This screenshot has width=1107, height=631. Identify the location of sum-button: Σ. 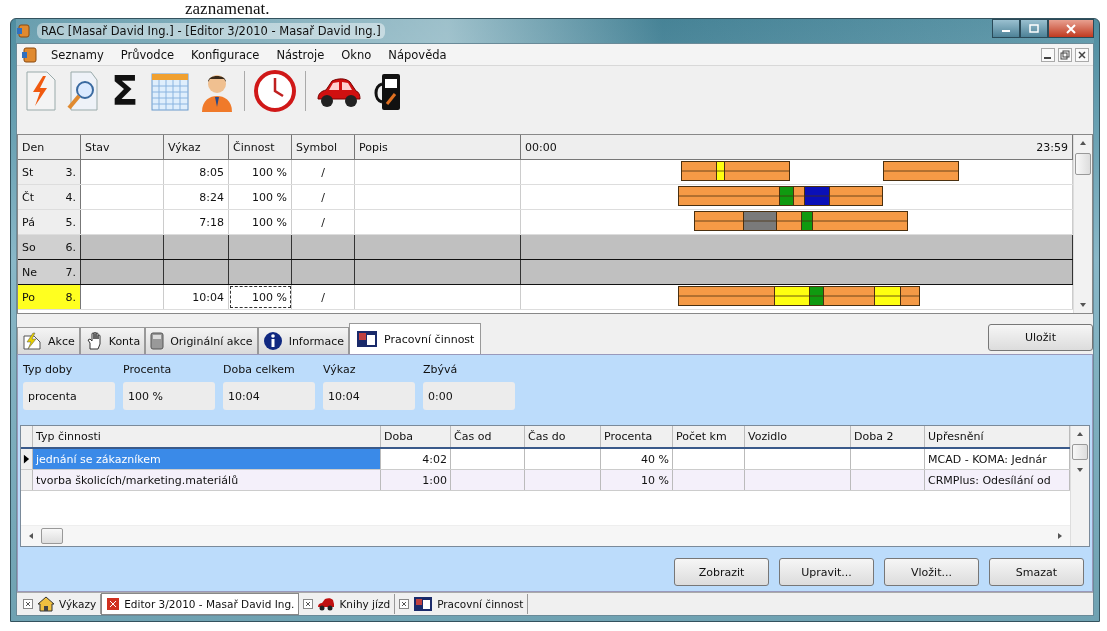
(125, 91).